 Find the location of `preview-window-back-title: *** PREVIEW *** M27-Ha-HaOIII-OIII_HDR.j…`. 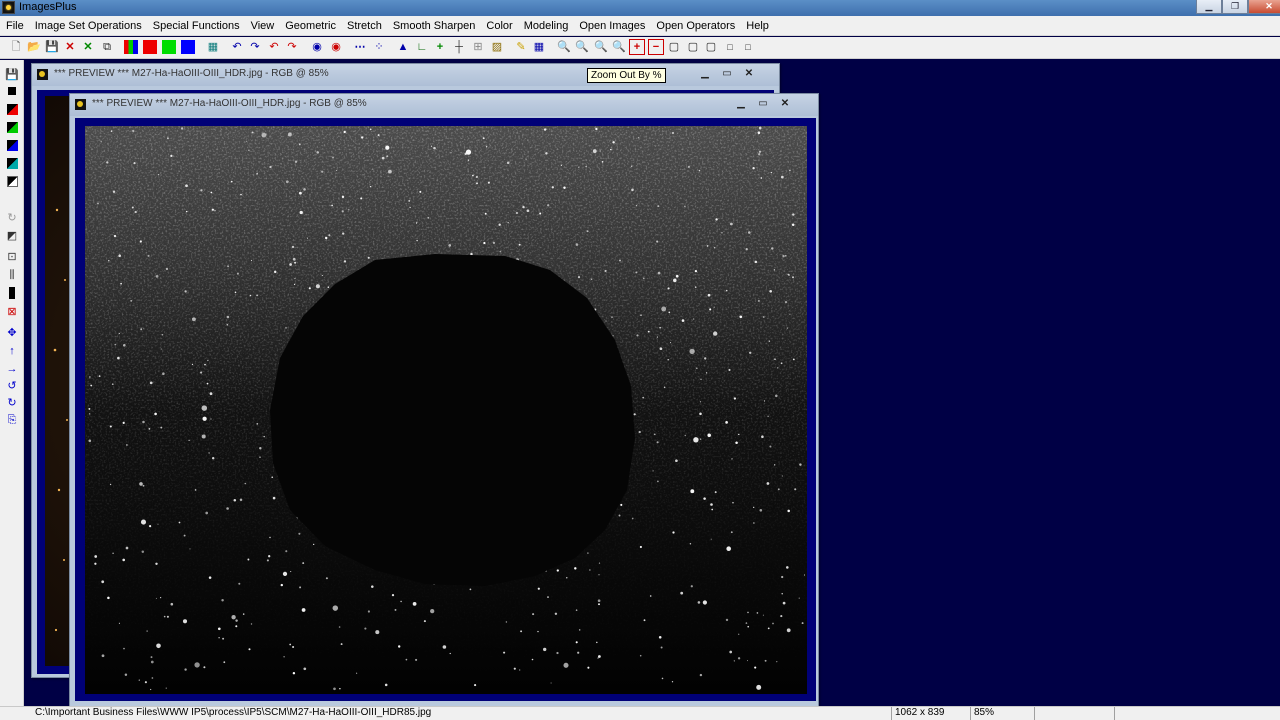

preview-window-back-title: *** PREVIEW *** M27-Ha-HaOIII-OIII_HDR.j… is located at coordinates (191, 73).